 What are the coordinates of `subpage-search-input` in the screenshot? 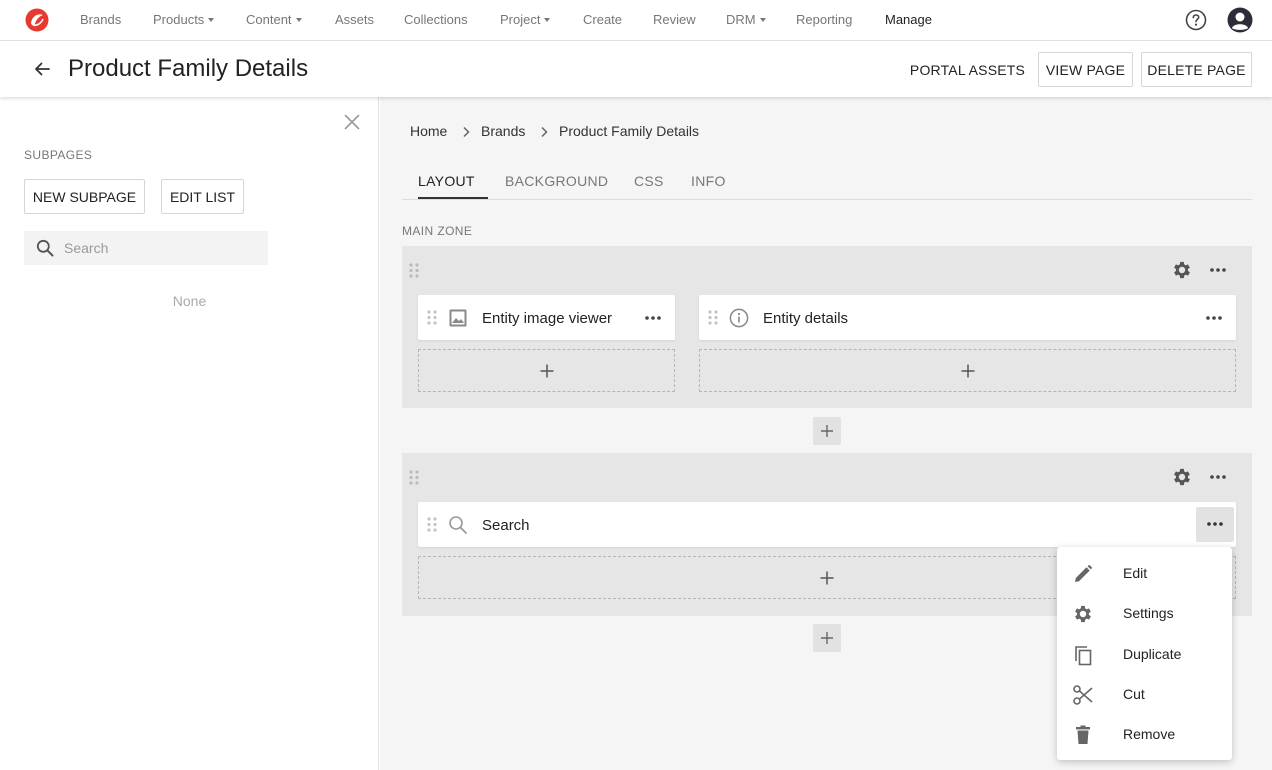 It's located at (164, 248).